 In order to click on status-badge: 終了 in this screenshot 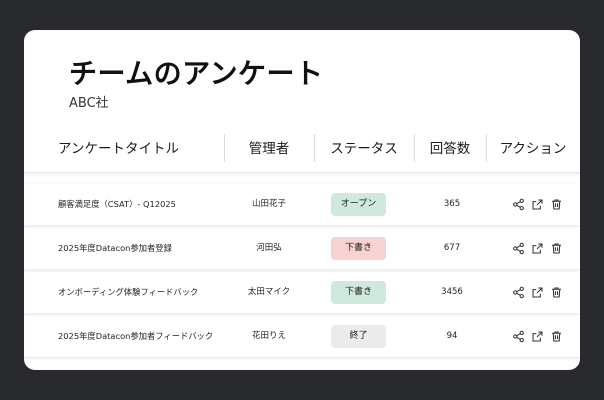, I will do `click(358, 336)`.